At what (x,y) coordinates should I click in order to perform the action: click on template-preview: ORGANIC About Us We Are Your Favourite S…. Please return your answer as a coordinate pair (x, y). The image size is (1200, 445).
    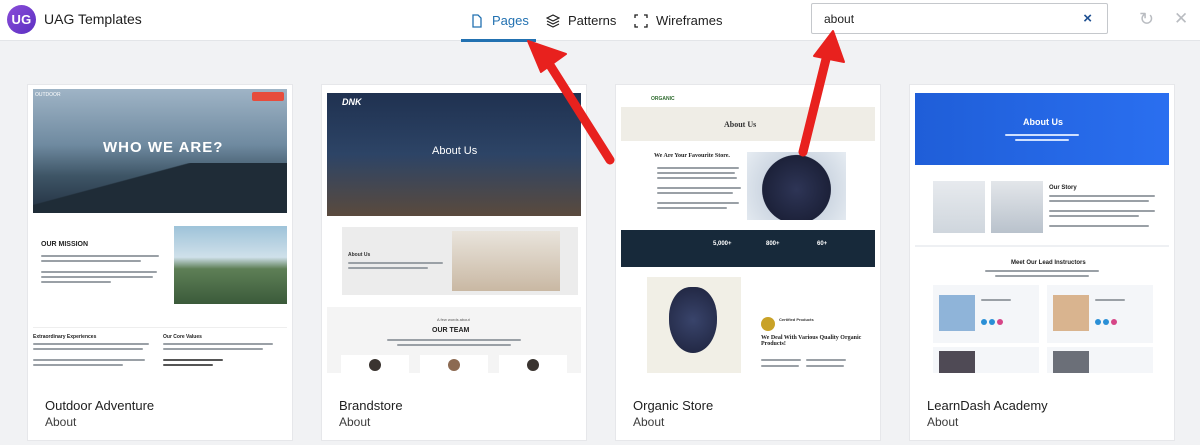
    Looking at the image, I should click on (748, 231).